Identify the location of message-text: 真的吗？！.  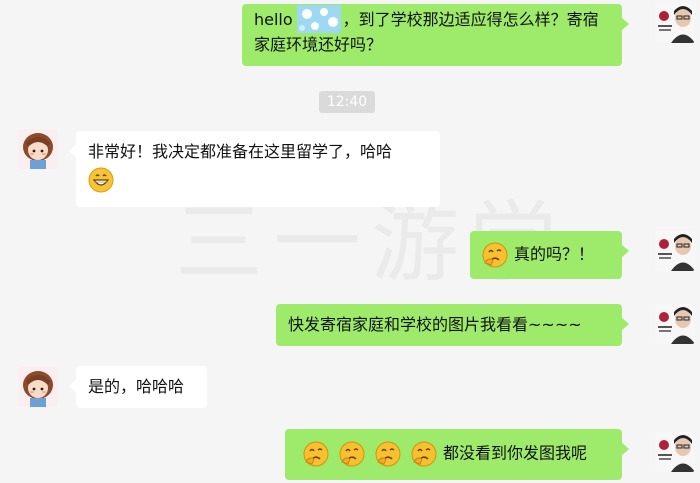
(554, 254).